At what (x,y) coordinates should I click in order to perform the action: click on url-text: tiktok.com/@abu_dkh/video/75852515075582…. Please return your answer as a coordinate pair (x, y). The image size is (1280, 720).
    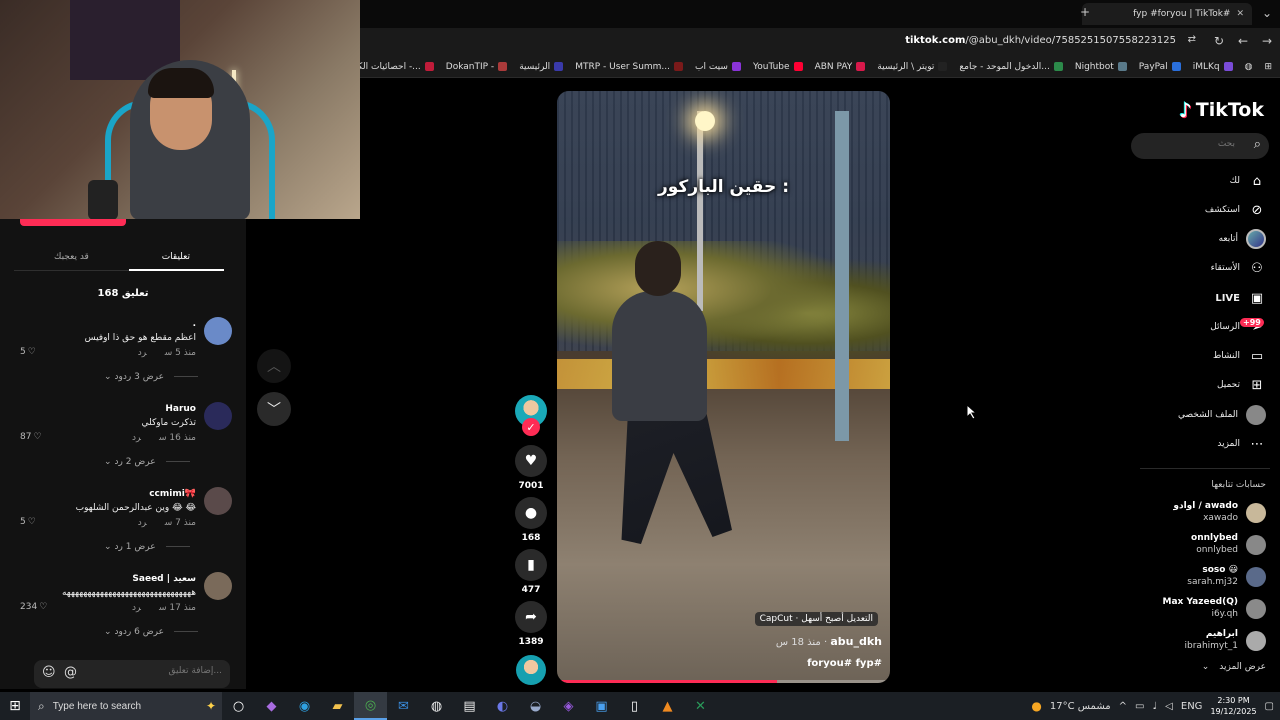
    Looking at the image, I should click on (1040, 40).